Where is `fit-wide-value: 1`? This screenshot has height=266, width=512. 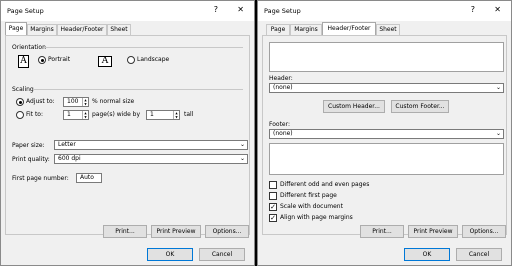
fit-wide-value: 1 is located at coordinates (69, 114).